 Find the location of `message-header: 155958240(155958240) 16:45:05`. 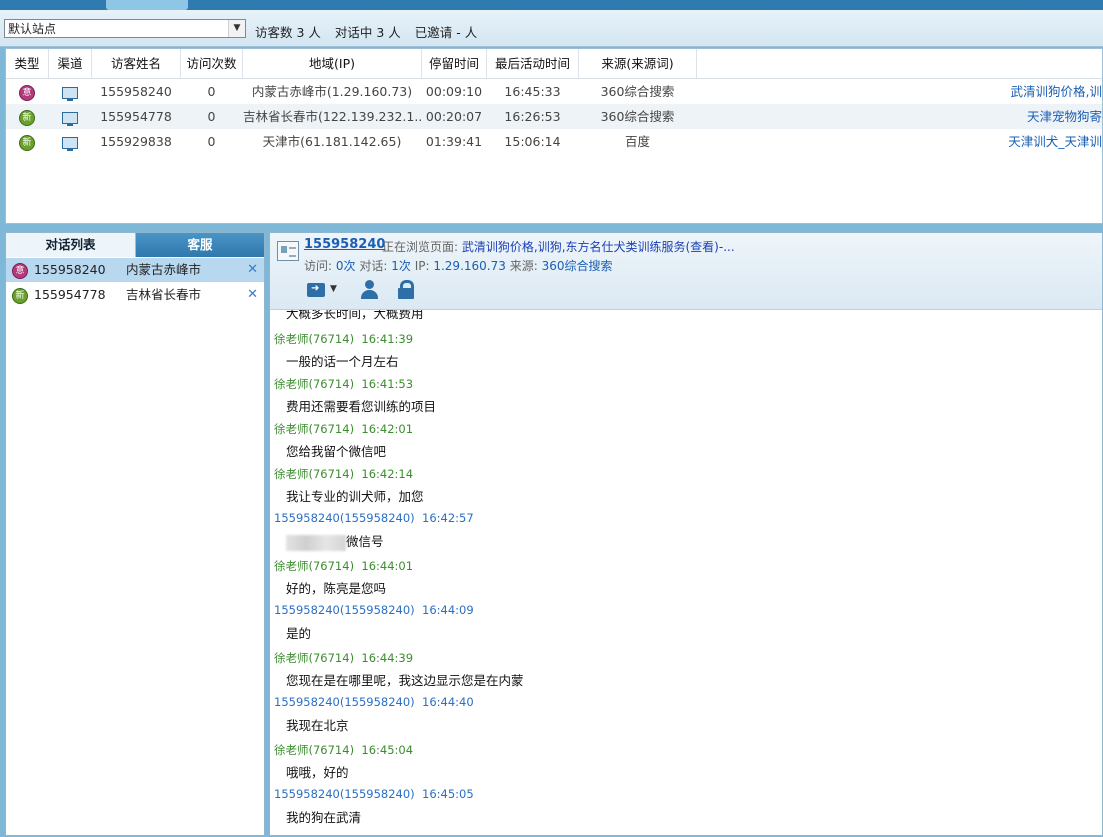

message-header: 155958240(155958240) 16:45:05 is located at coordinates (374, 794).